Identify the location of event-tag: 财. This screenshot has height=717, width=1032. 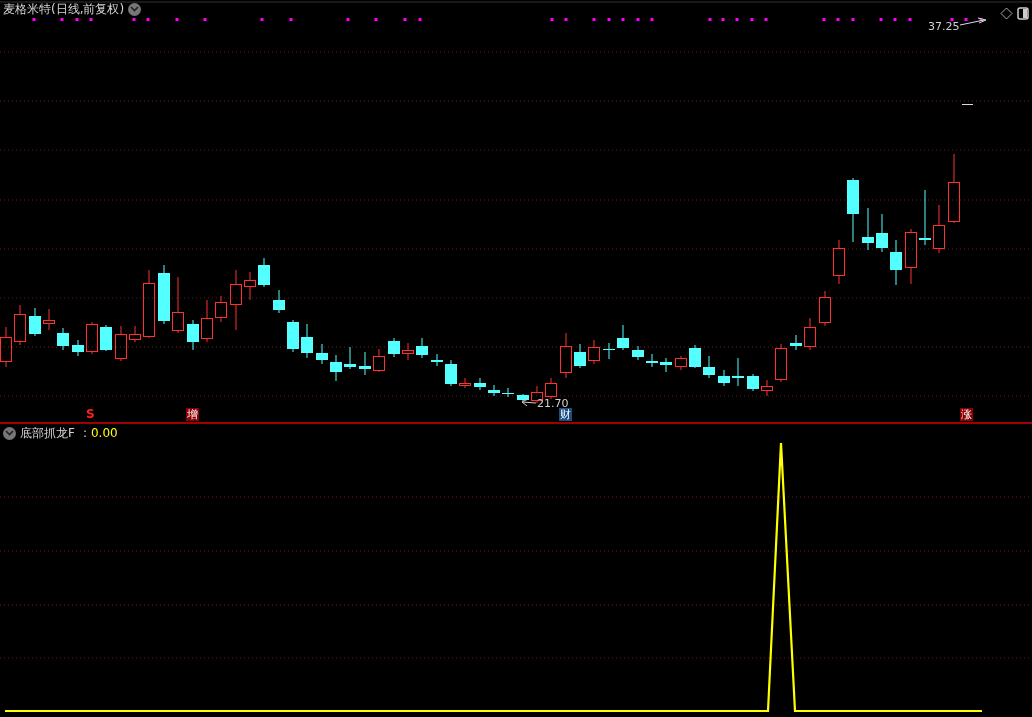
(565, 414).